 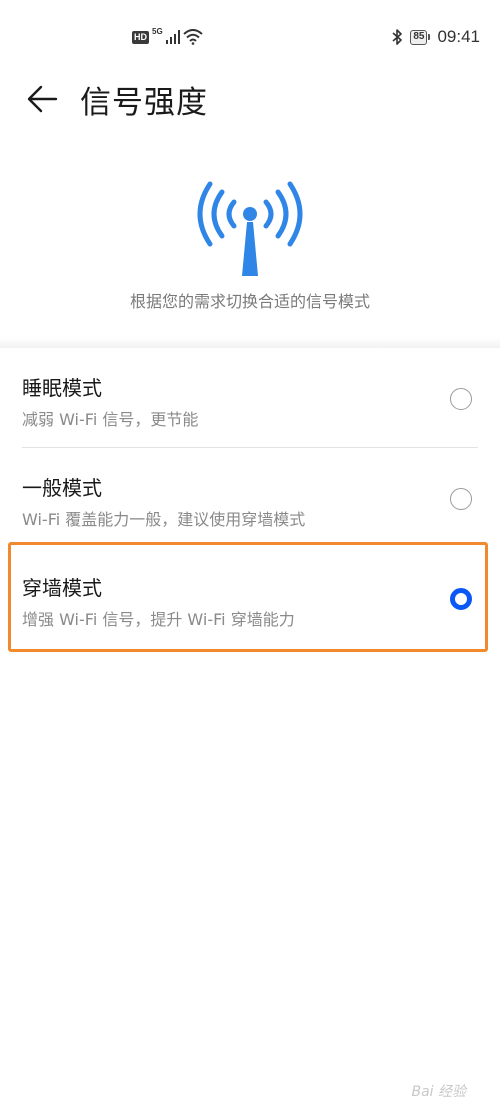 What do you see at coordinates (435, 37) in the screenshot?
I see `status-right: 85 09:41` at bounding box center [435, 37].